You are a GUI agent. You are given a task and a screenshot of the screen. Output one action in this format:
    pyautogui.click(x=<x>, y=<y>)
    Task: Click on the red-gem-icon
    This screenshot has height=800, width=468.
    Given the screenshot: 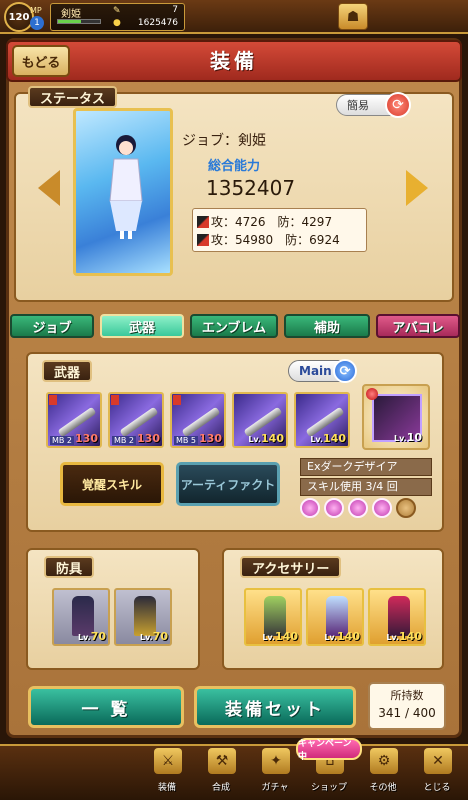 What is the action you would take?
    pyautogui.click(x=372, y=394)
    